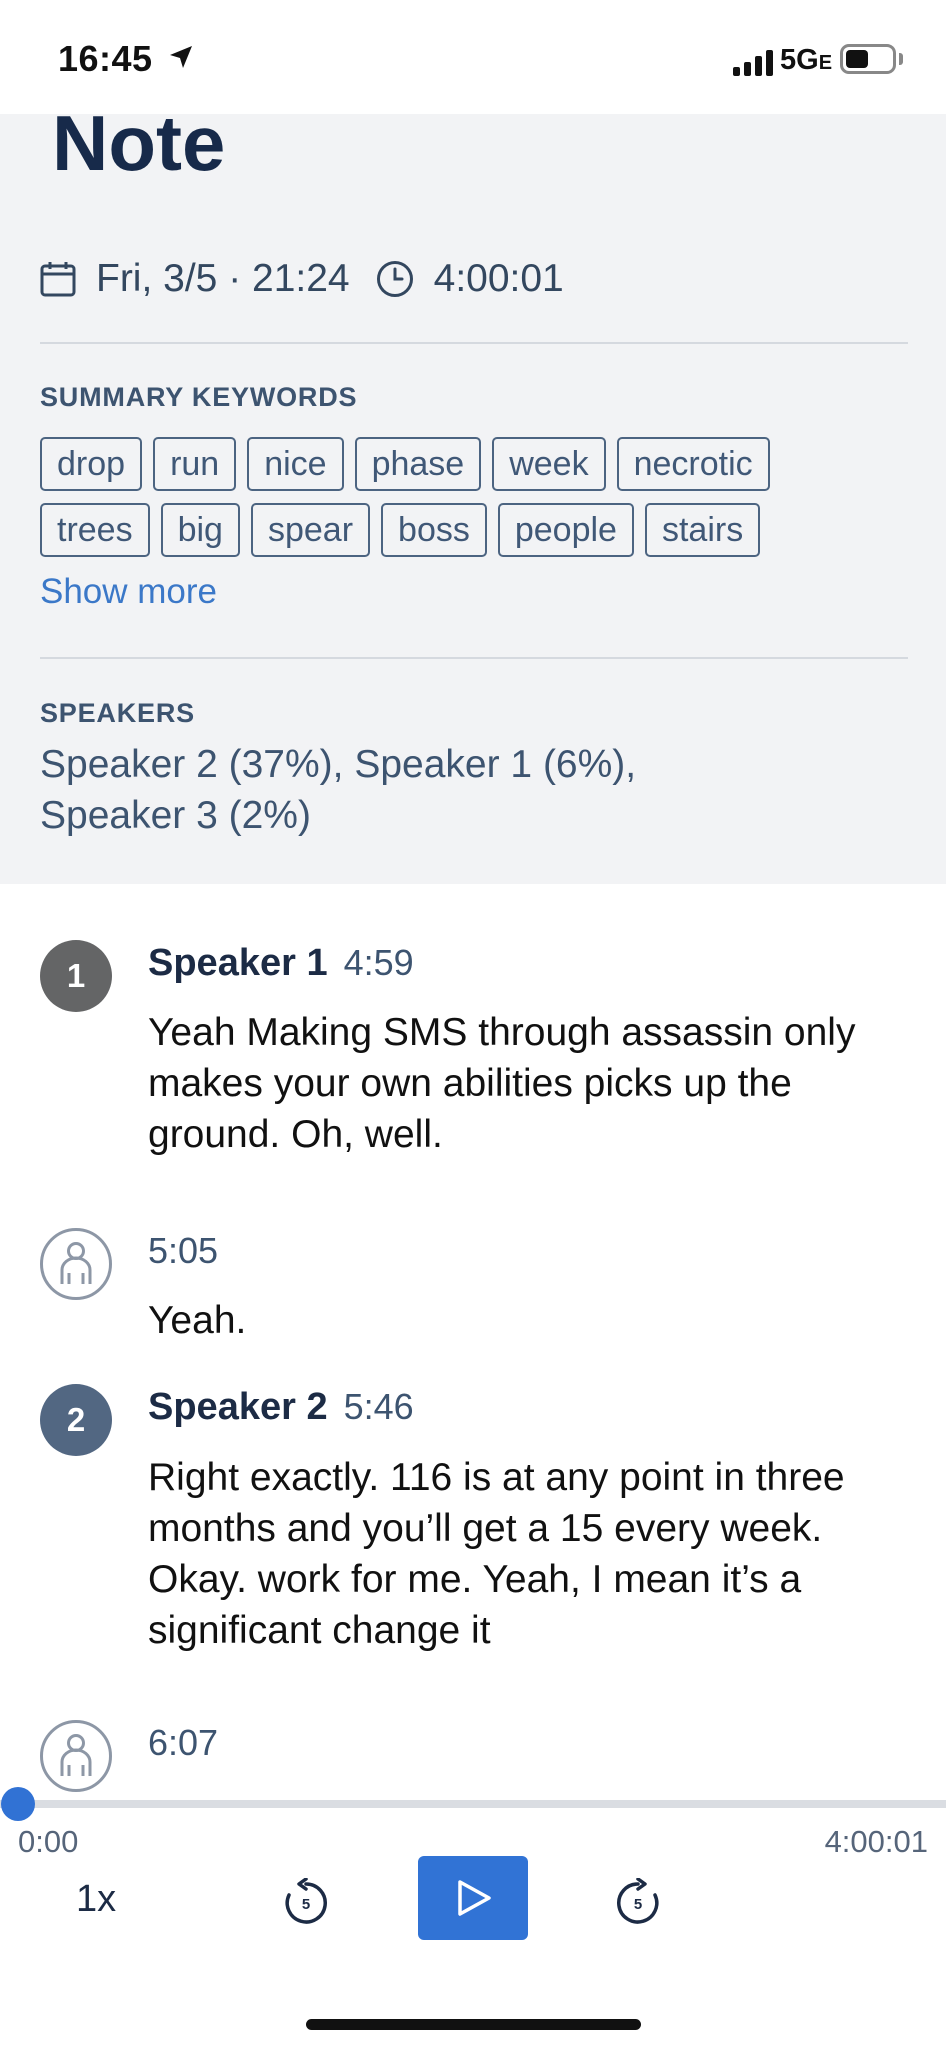  What do you see at coordinates (876, 1841) in the screenshot?
I see `total-time: 4:00:01` at bounding box center [876, 1841].